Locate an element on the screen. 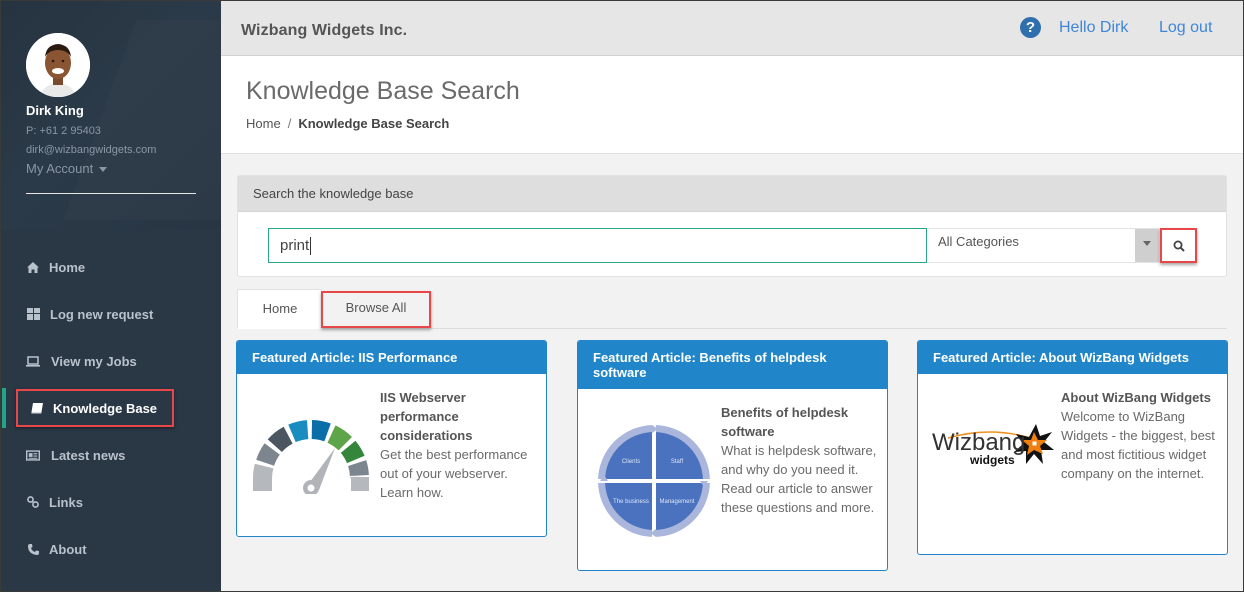  search-input: print is located at coordinates (597, 245).